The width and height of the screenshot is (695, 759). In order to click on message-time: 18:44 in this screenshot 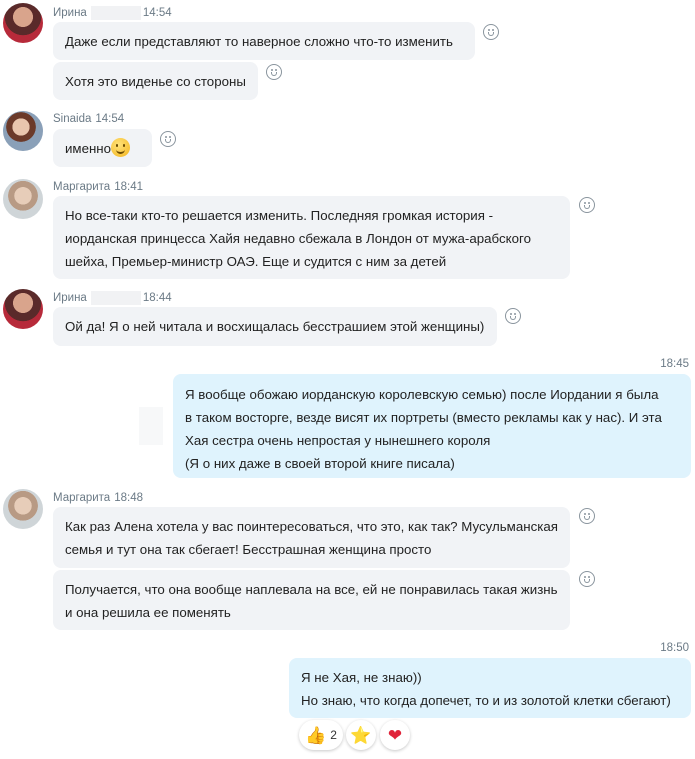, I will do `click(157, 298)`.